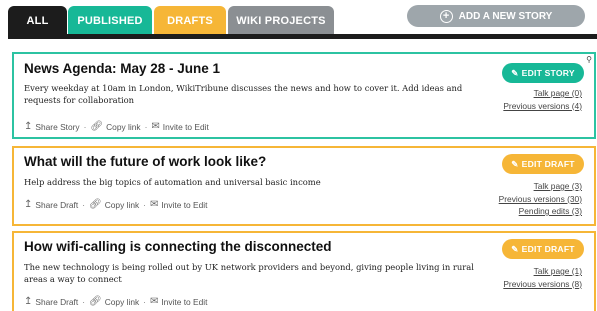 The image size is (597, 311). Describe the element at coordinates (37, 21) in the screenshot. I see `tab-all: ALL` at that location.